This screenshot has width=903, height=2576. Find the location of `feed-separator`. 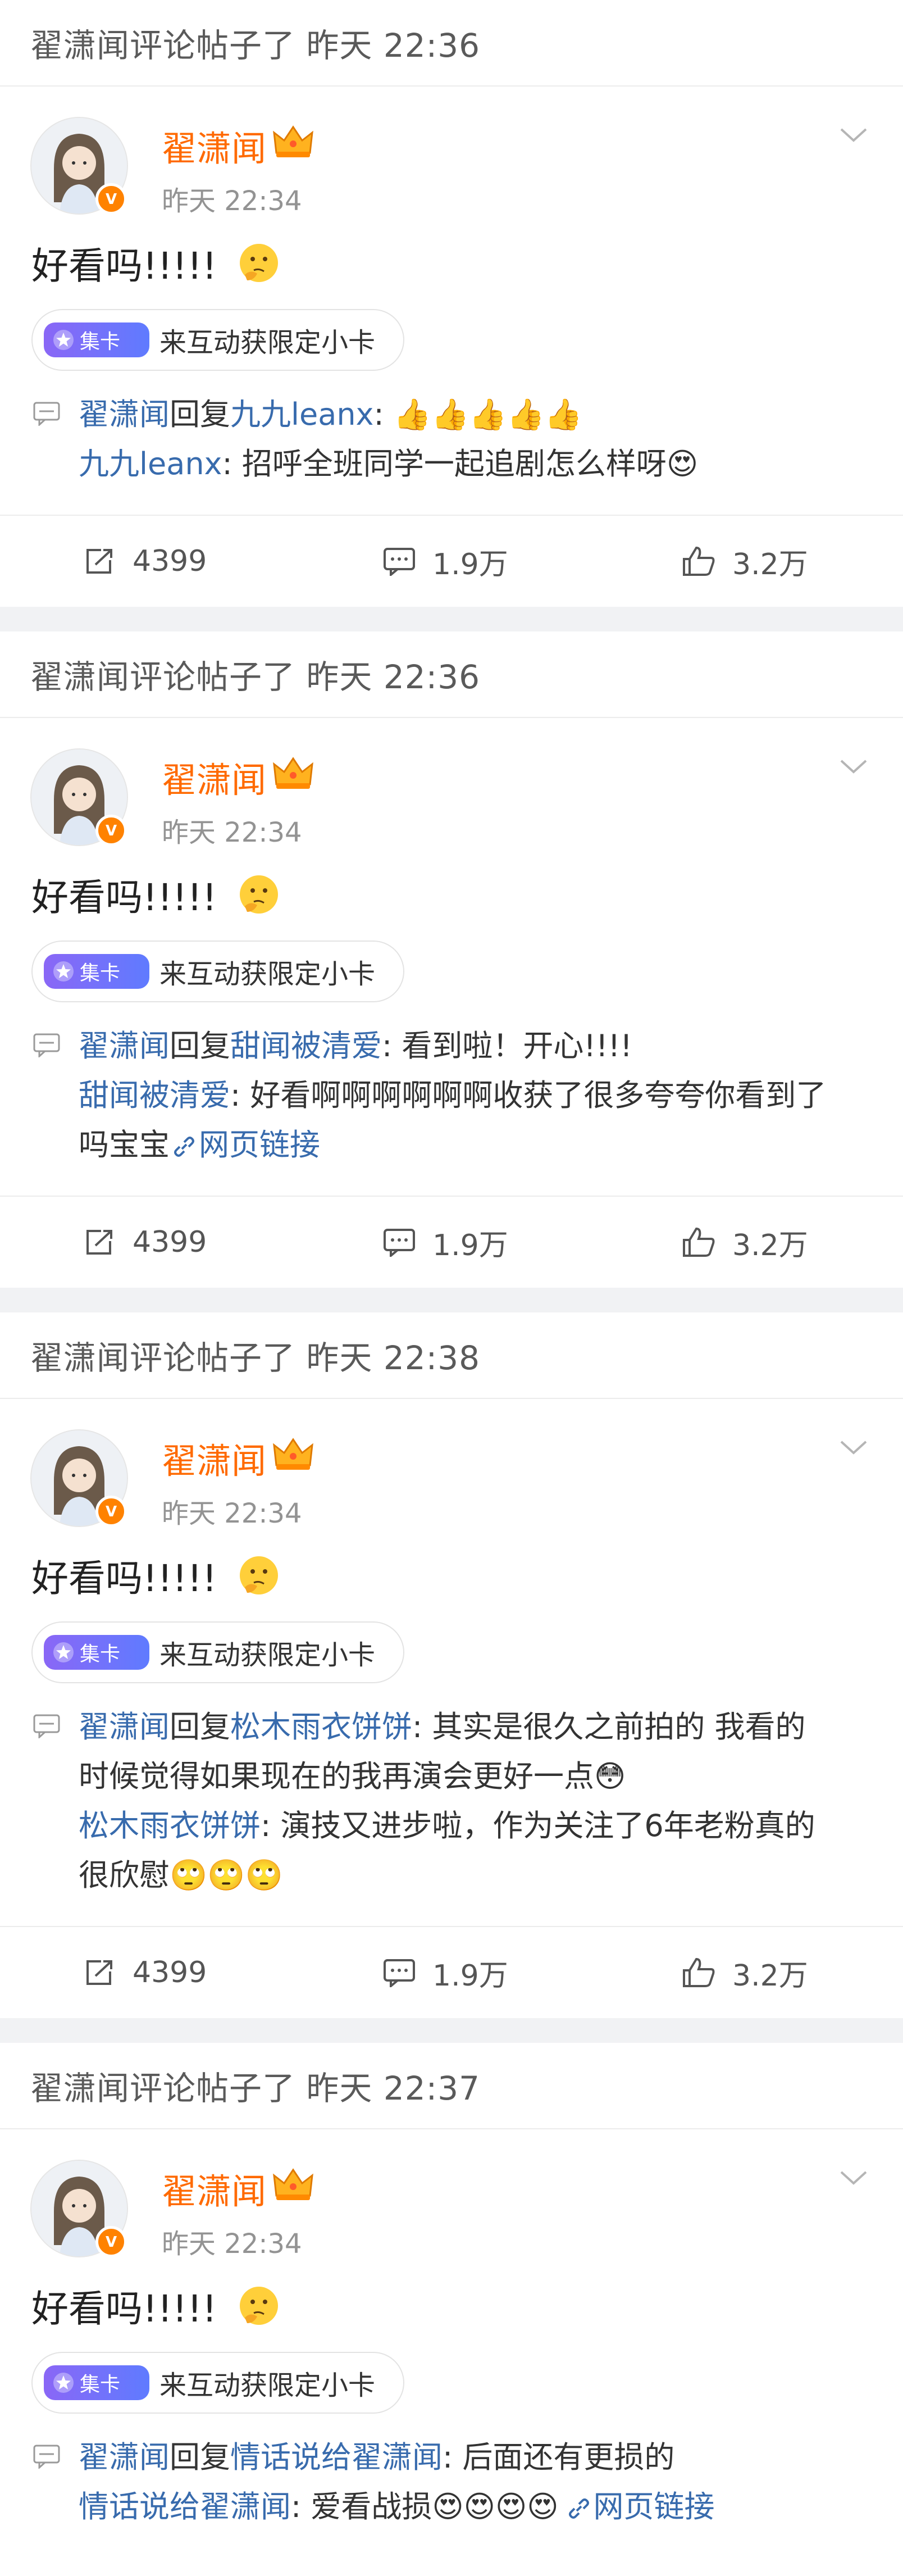

feed-separator is located at coordinates (451, 1300).